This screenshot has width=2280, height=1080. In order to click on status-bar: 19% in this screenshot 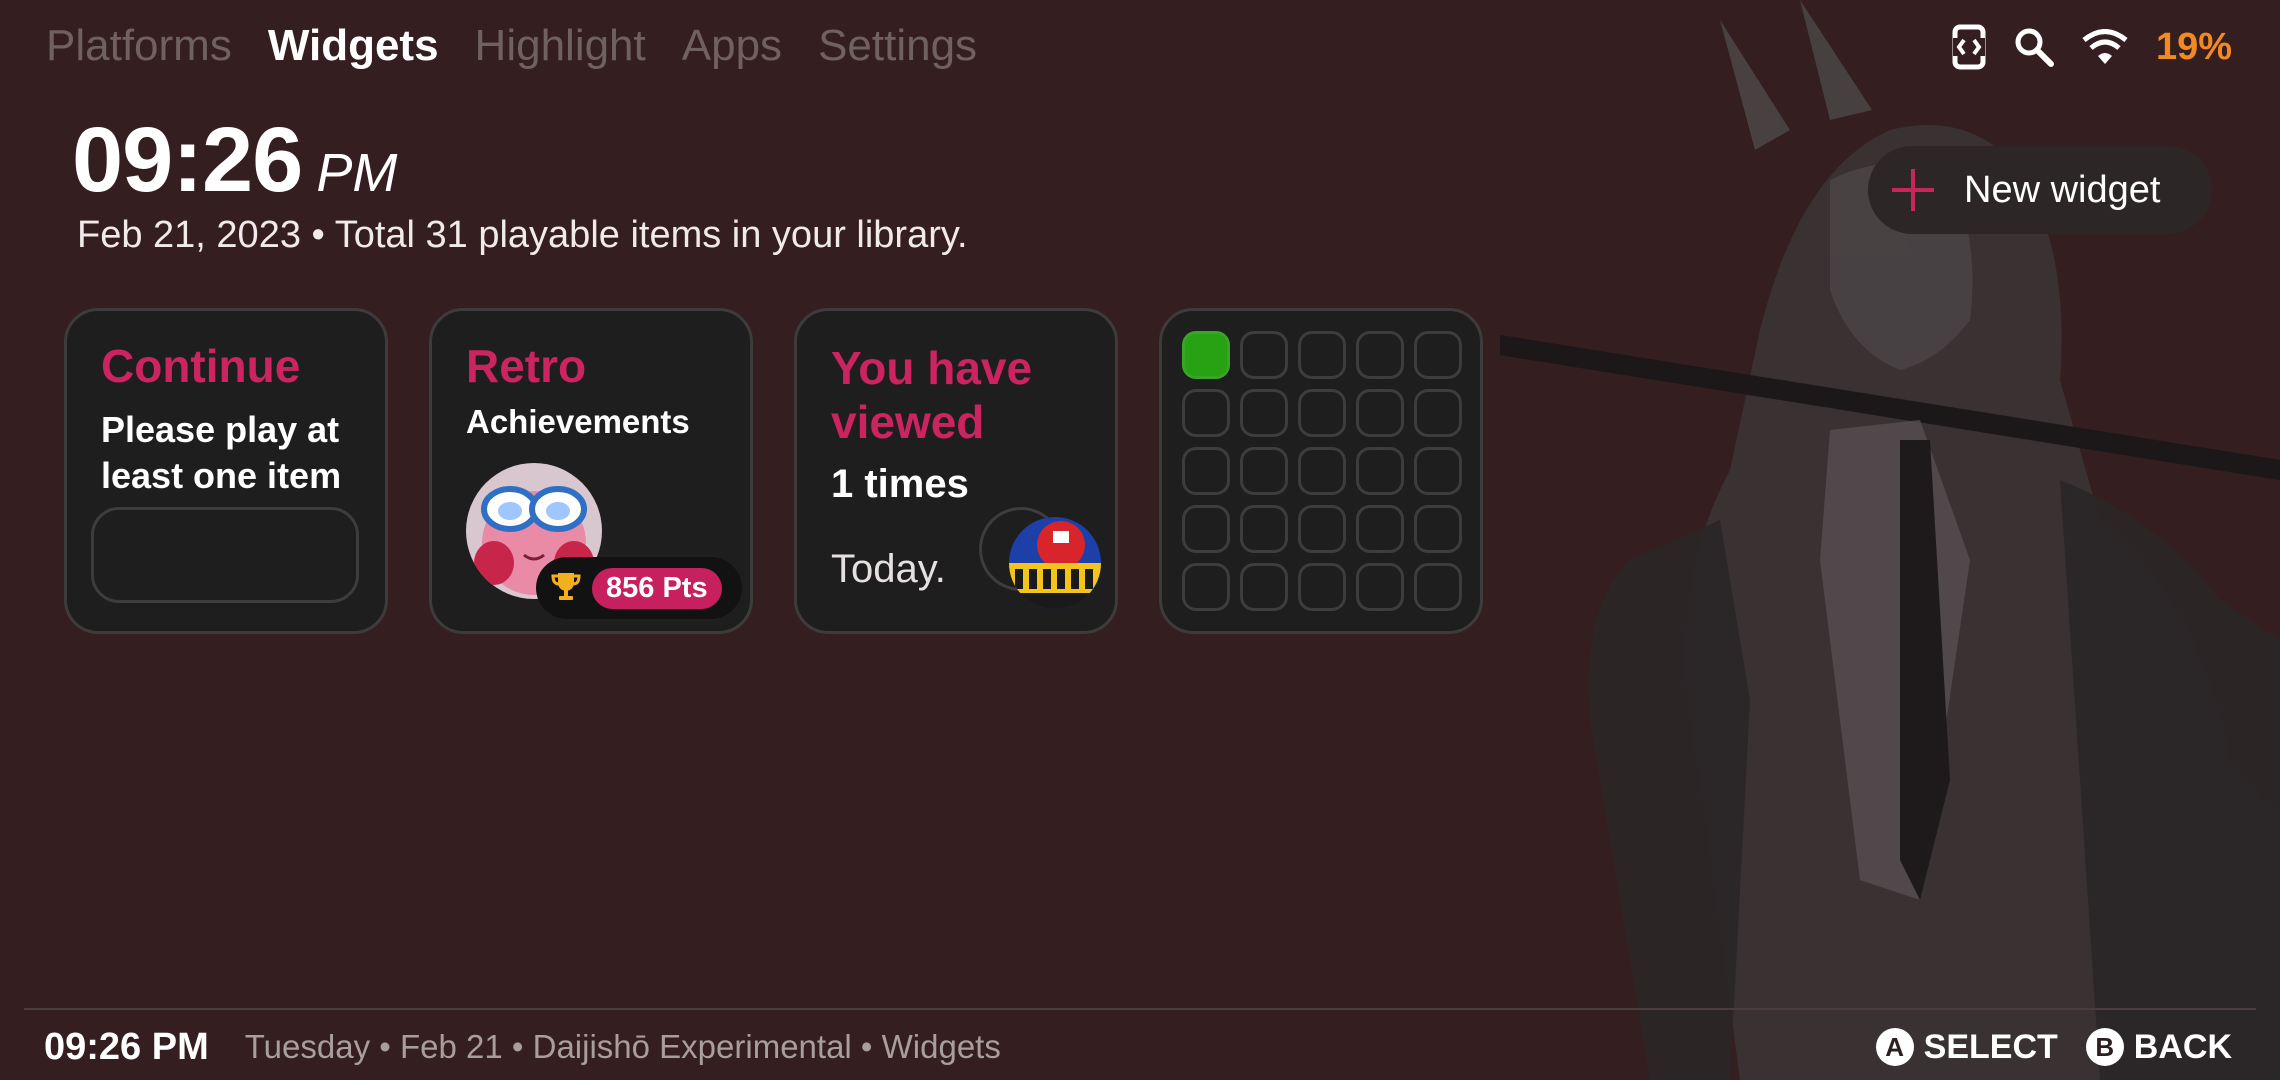, I will do `click(2092, 47)`.